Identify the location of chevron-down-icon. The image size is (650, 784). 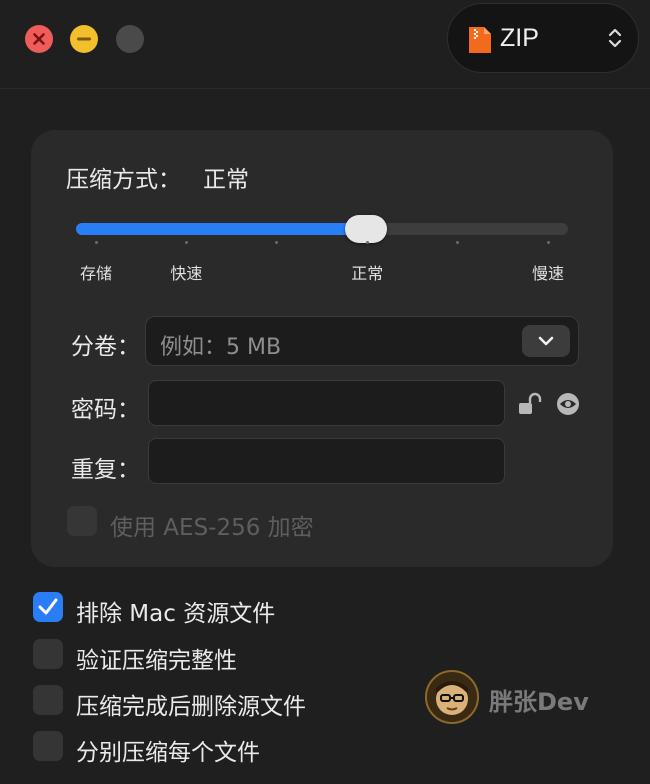
(546, 341).